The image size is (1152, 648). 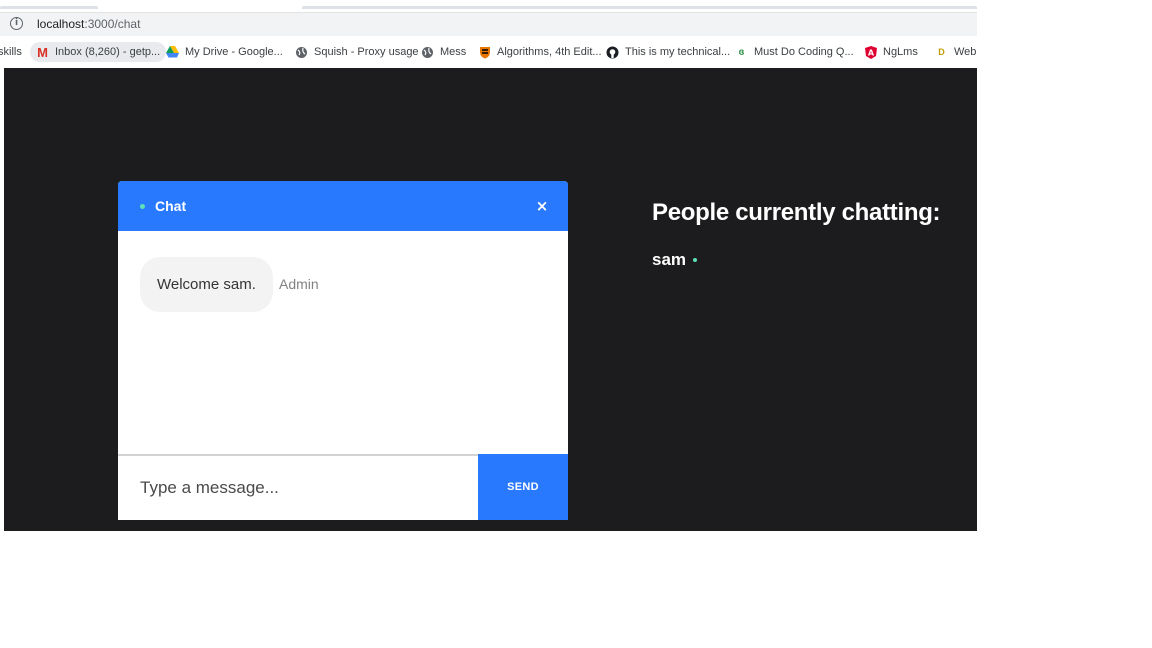 I want to click on chat-header: Chat ×, so click(x=343, y=206).